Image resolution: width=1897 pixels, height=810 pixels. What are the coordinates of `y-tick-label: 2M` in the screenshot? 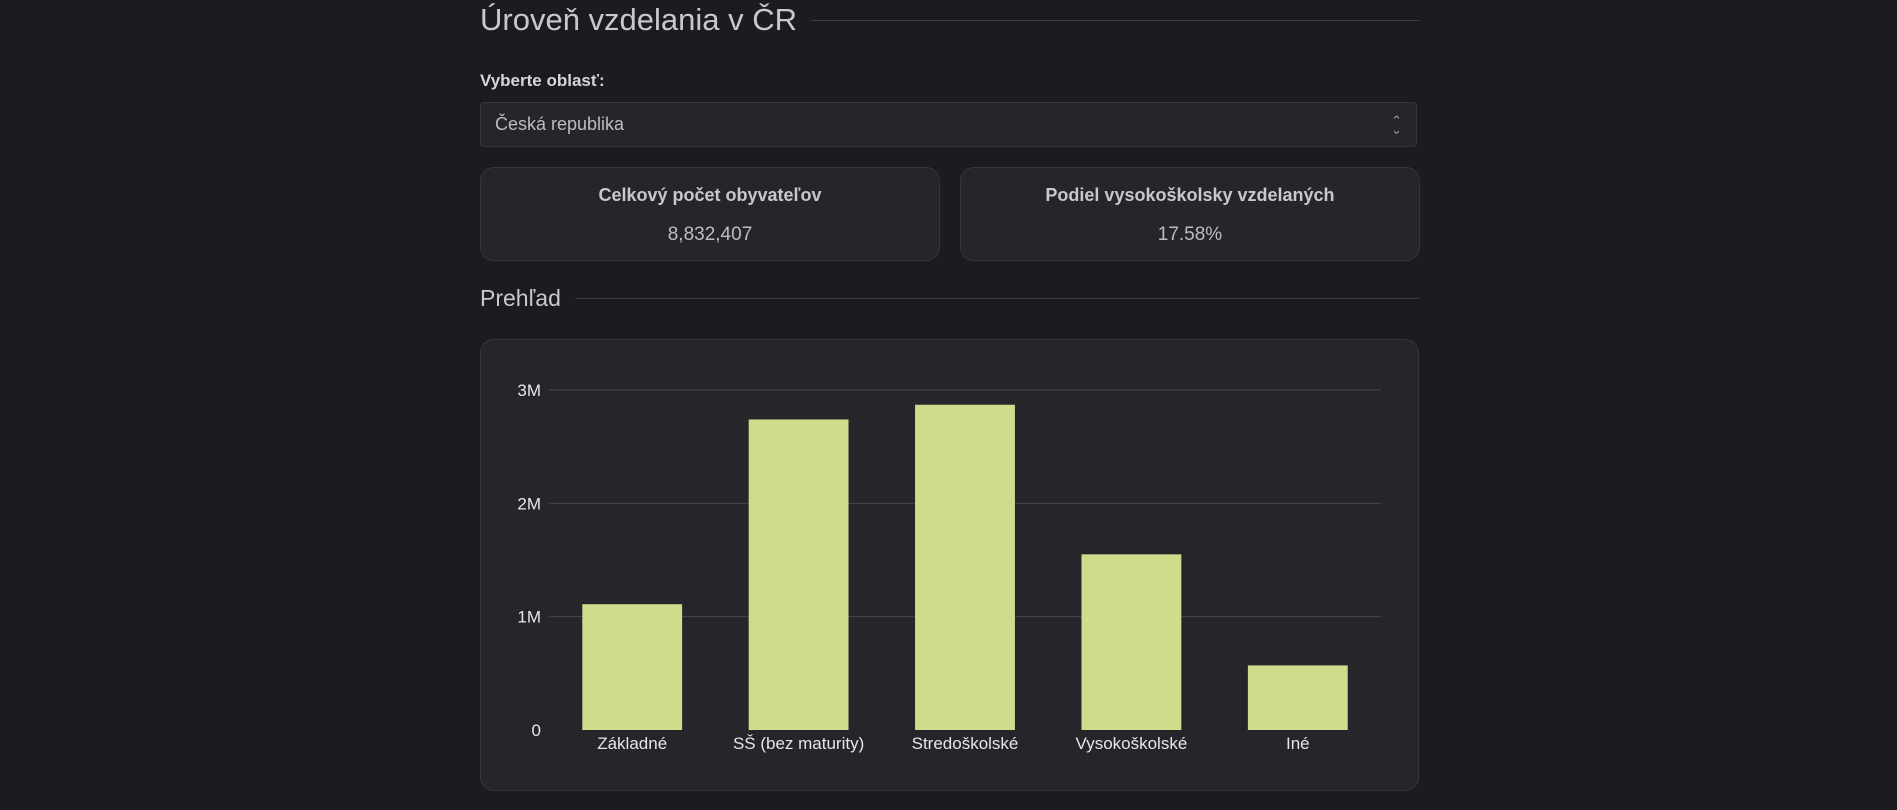 It's located at (529, 503).